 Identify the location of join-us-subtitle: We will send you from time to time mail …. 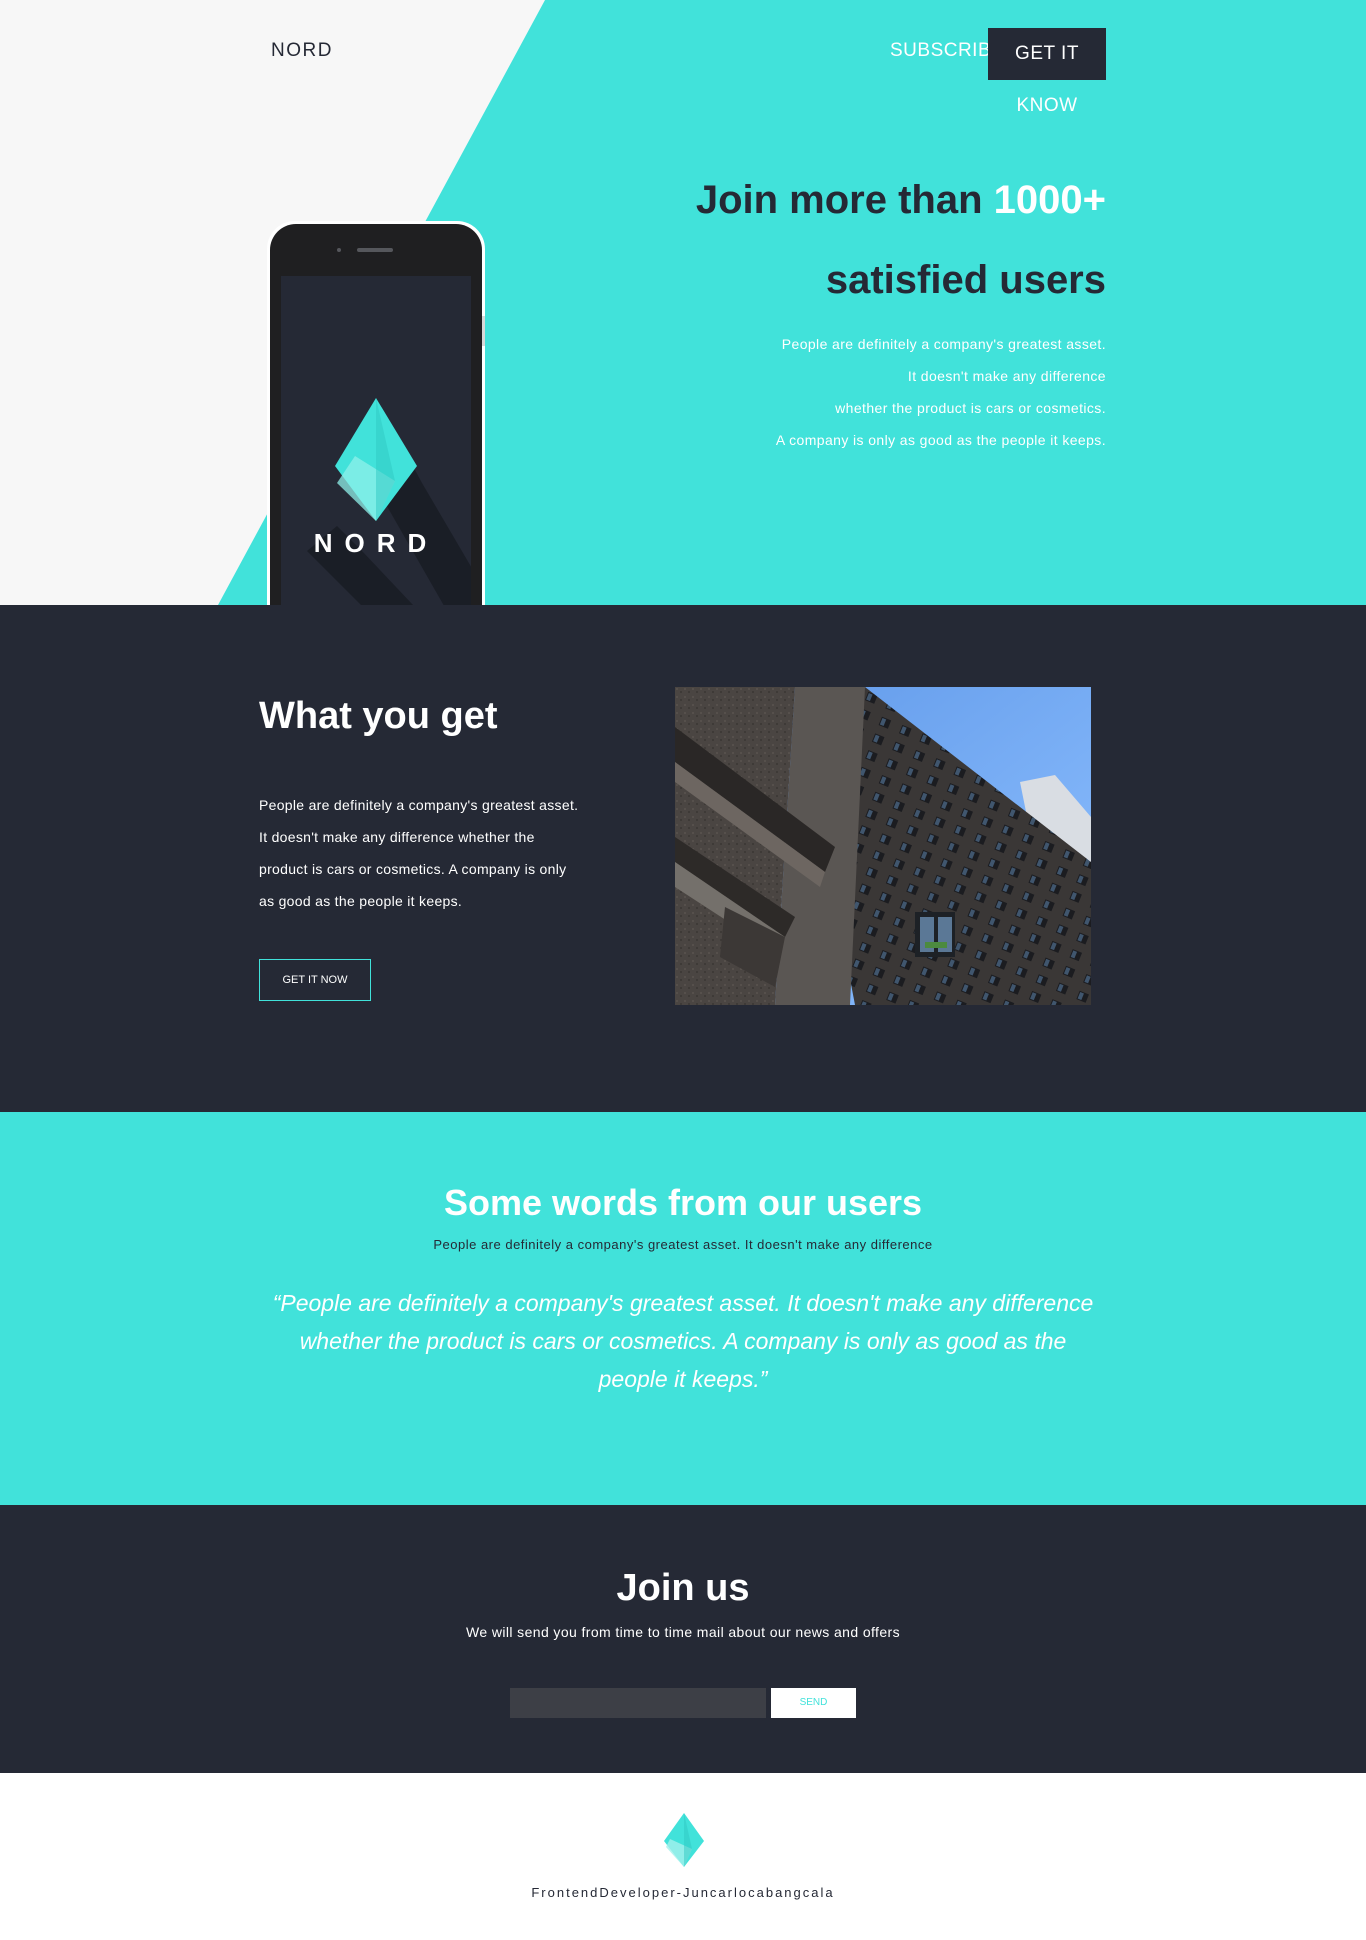
(683, 1632).